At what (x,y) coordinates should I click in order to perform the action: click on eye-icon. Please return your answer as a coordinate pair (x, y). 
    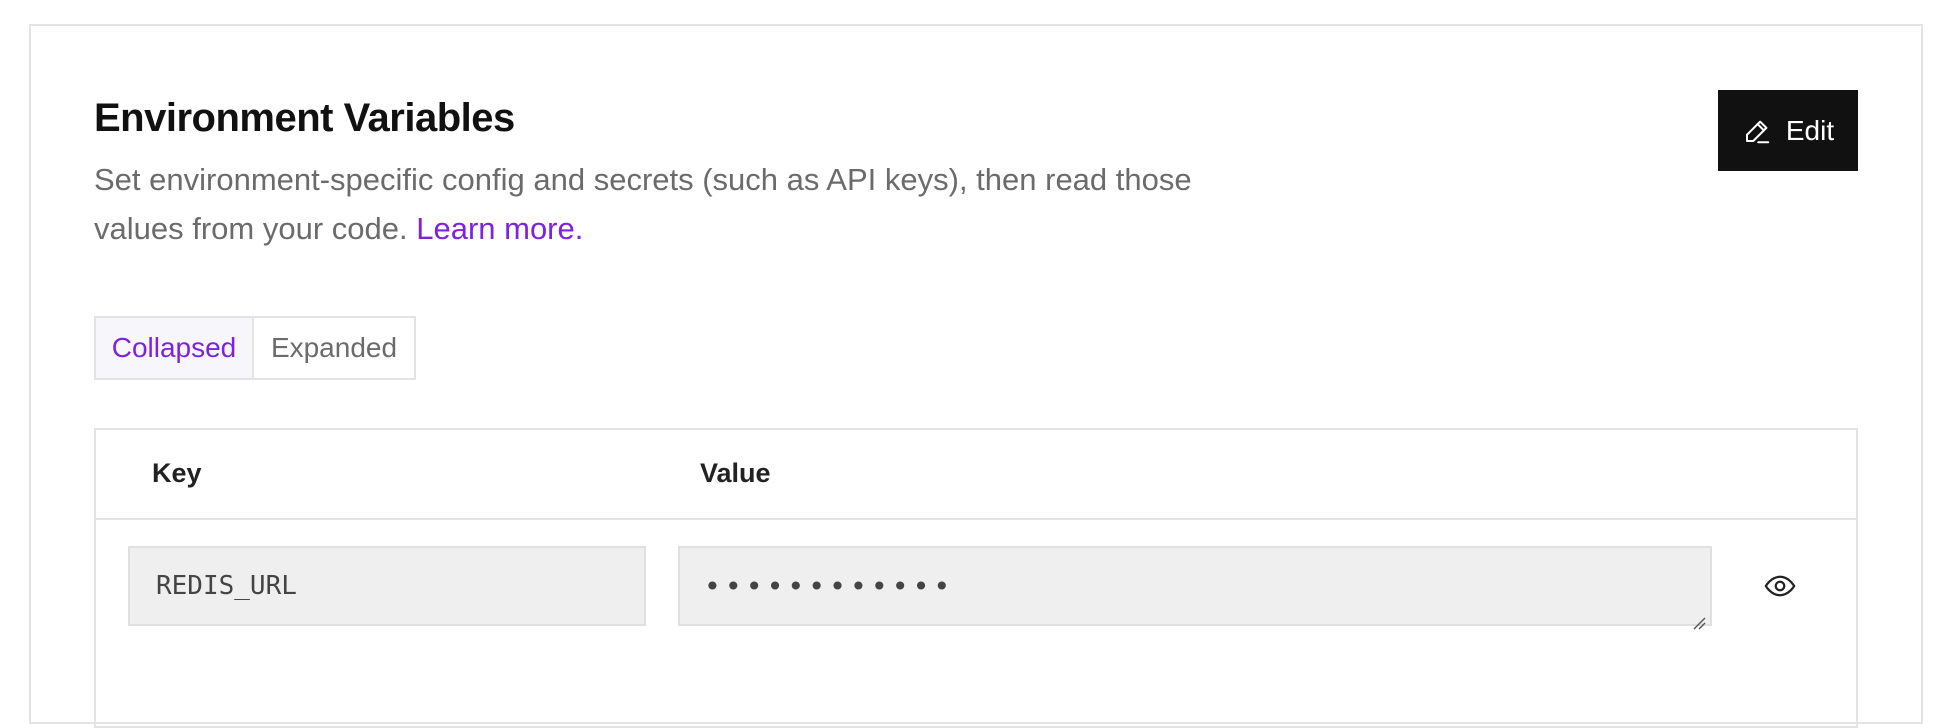
    Looking at the image, I should click on (1780, 586).